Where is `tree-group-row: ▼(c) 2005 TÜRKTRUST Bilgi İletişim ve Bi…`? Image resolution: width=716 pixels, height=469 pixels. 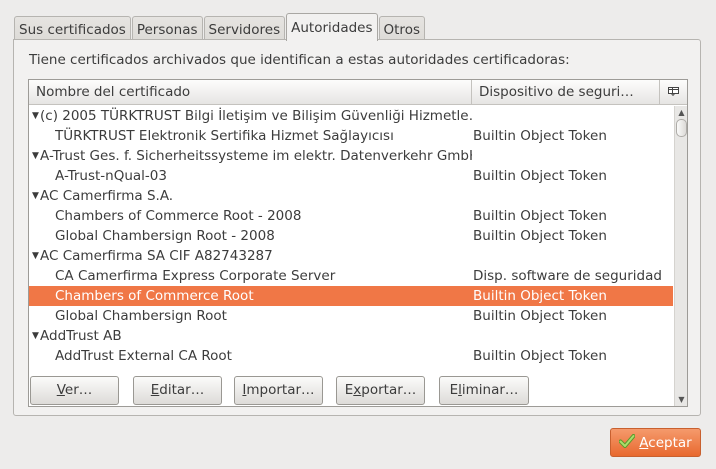
tree-group-row: ▼(c) 2005 TÜRKTRUST Bilgi İletişim ve Bi… is located at coordinates (351, 116).